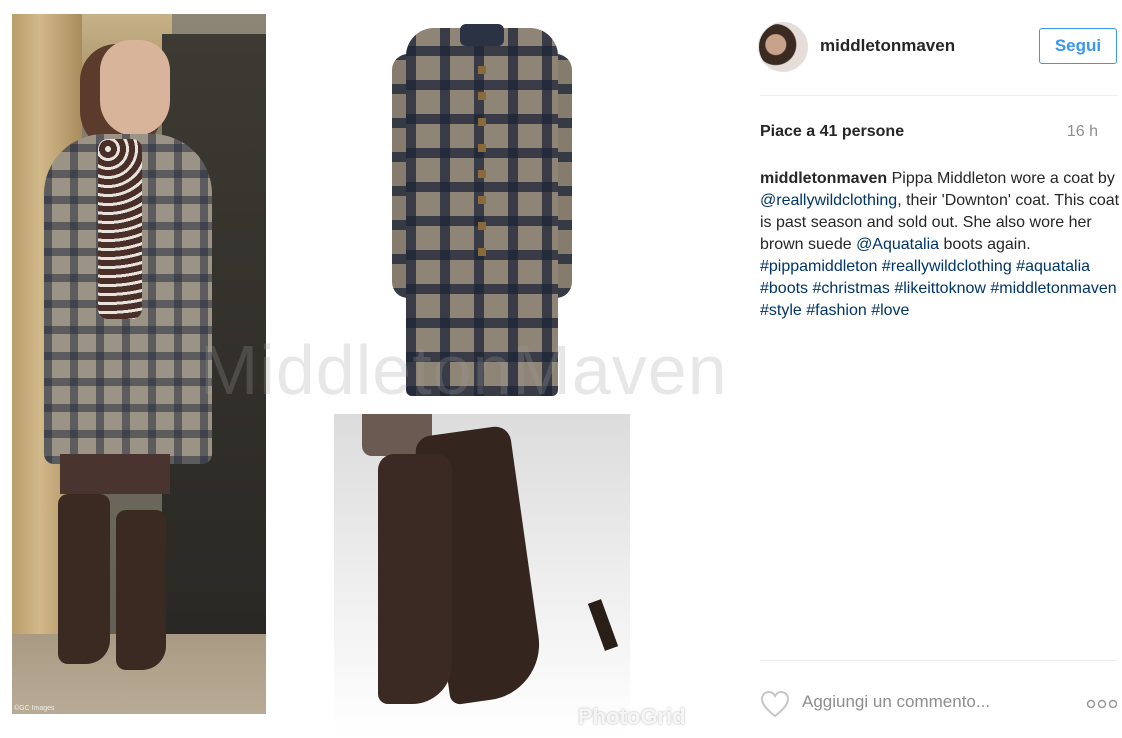 This screenshot has height=738, width=1122. Describe the element at coordinates (985, 244) in the screenshot. I see `caption-text-3: boots again.` at that location.